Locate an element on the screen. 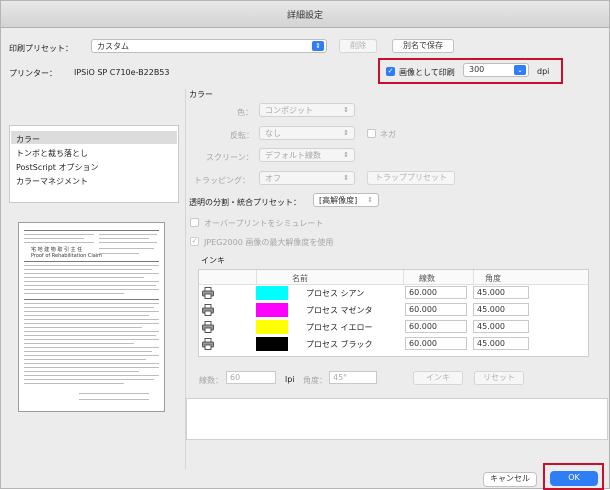 Image resolution: width=610 pixels, height=490 pixels. invert-value: なし is located at coordinates (273, 133).